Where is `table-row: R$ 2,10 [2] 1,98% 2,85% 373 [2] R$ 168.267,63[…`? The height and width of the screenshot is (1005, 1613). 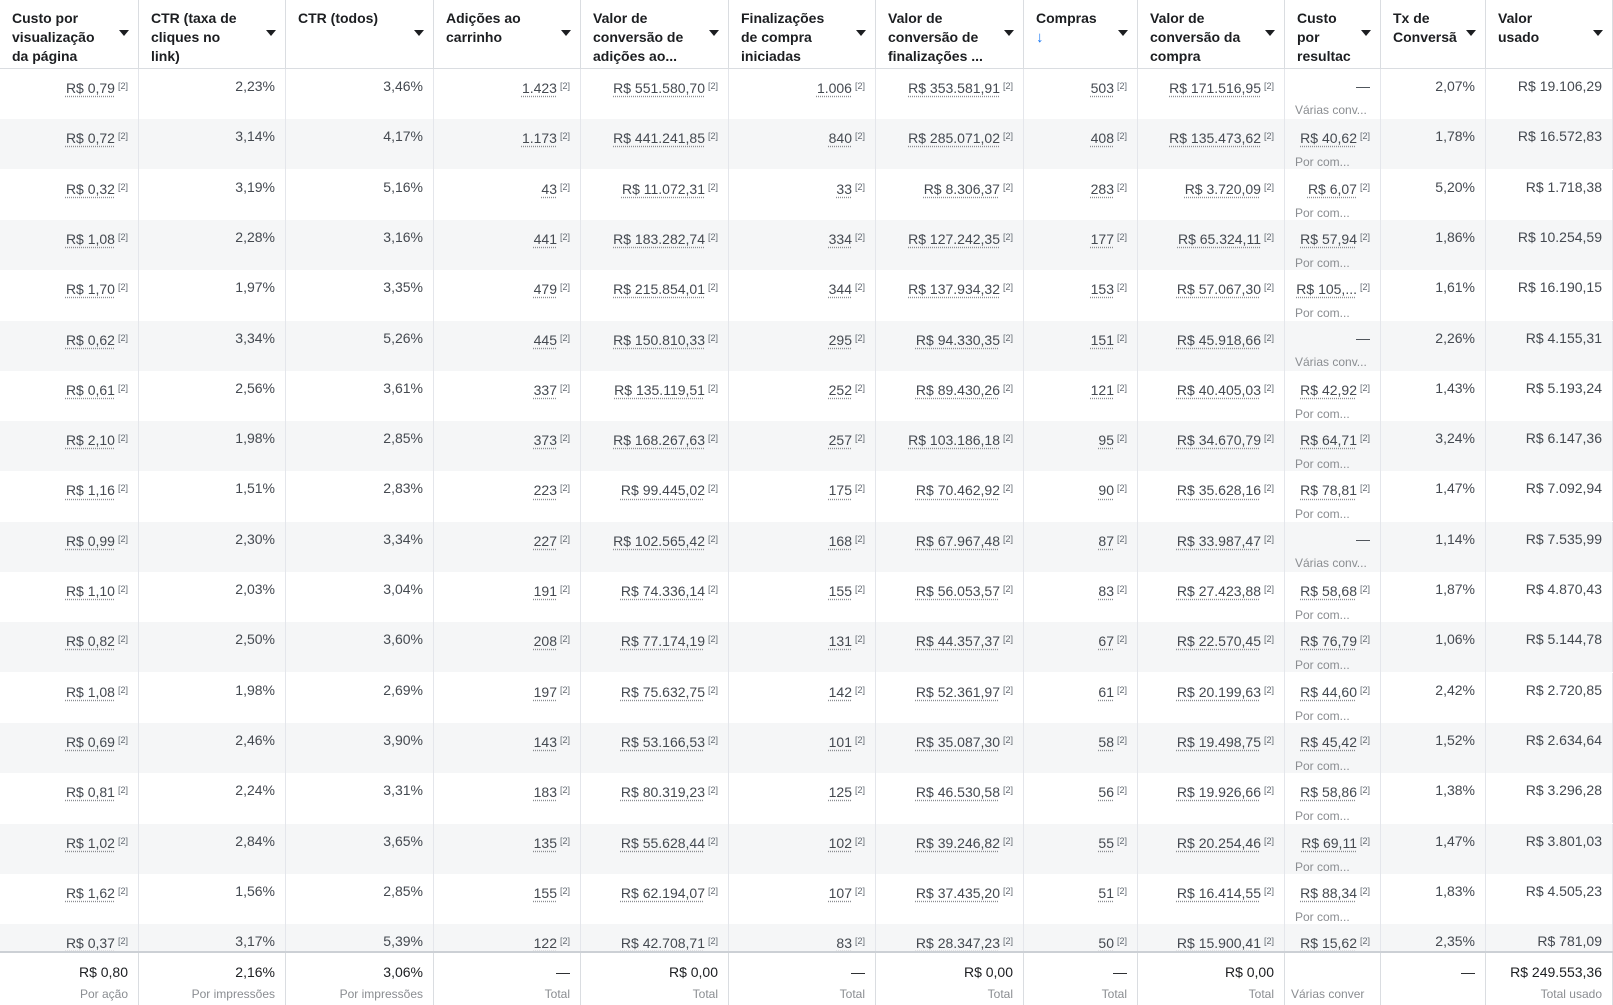 table-row: R$ 2,10 [2] 1,98% 2,85% 373 [2] R$ 168.267,63[… is located at coordinates (806, 446).